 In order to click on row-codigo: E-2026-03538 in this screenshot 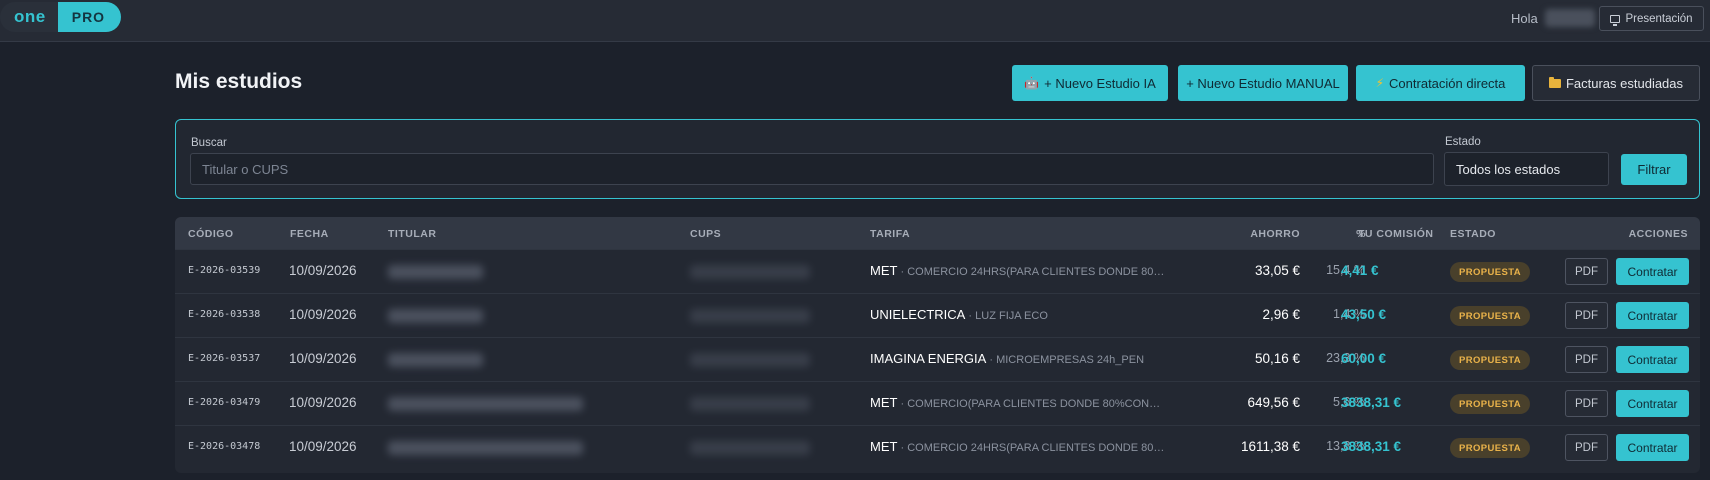, I will do `click(224, 314)`.